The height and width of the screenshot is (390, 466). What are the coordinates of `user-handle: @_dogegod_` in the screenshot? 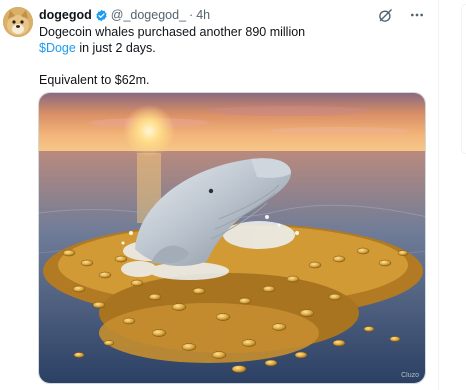 It's located at (148, 15).